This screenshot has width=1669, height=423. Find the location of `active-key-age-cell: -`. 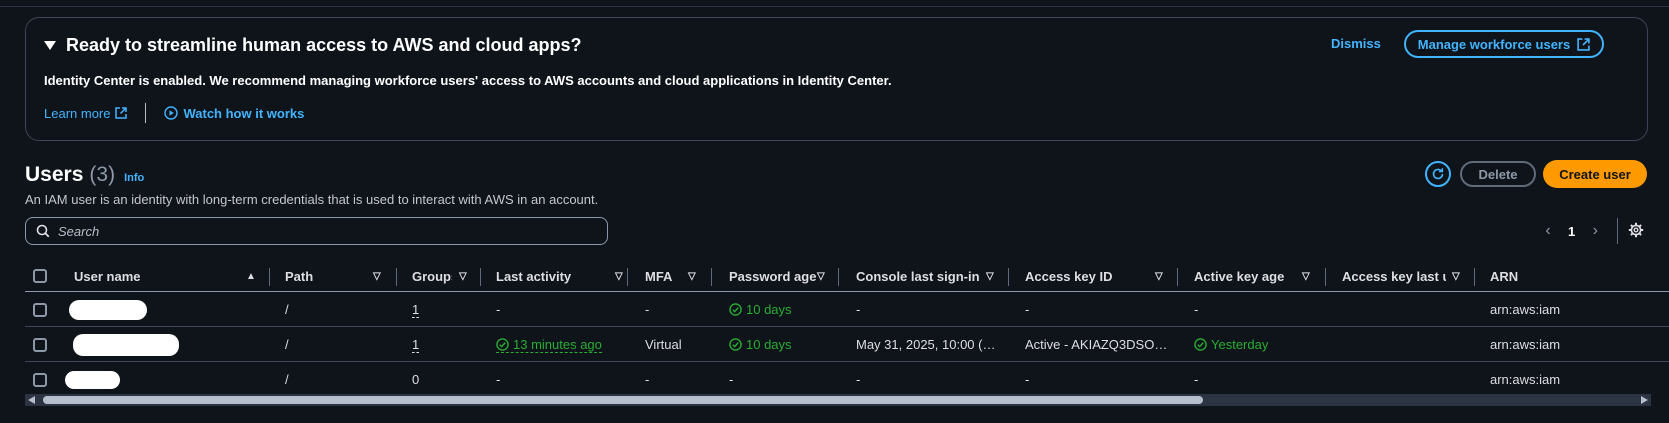

active-key-age-cell: - is located at coordinates (1196, 379).